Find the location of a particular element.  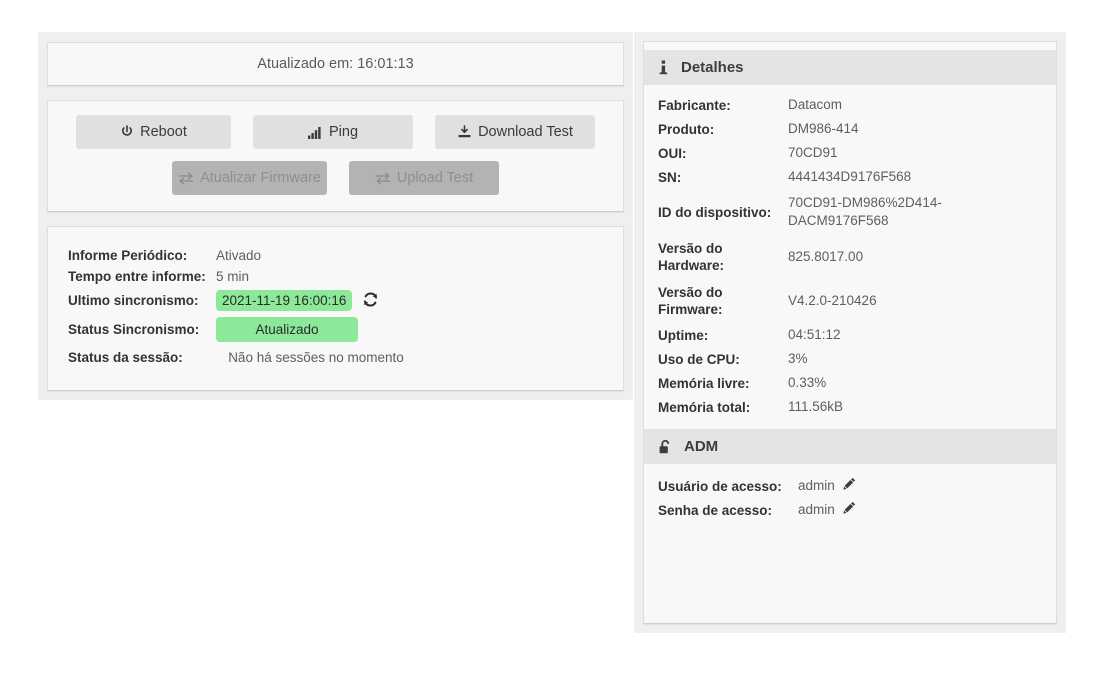

detail-label: OUI: is located at coordinates (672, 153).